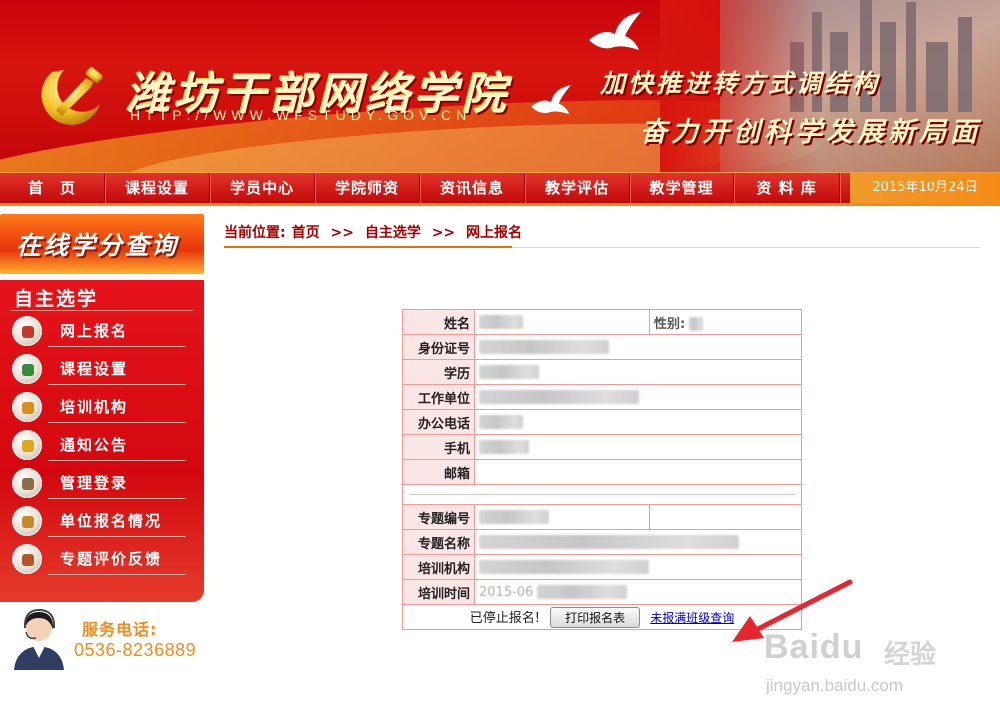  Describe the element at coordinates (850, 661) in the screenshot. I see `baidu-jingyan-watermark: Baidu 经验 jingyan.baidu.com` at that location.